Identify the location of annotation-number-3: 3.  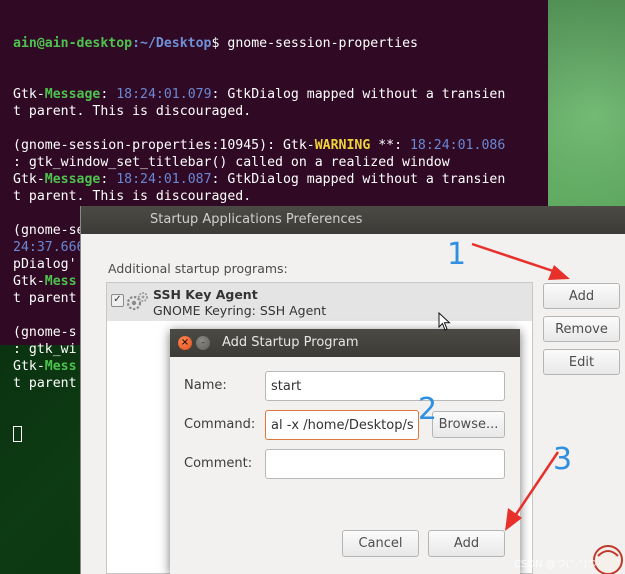
(563, 459).